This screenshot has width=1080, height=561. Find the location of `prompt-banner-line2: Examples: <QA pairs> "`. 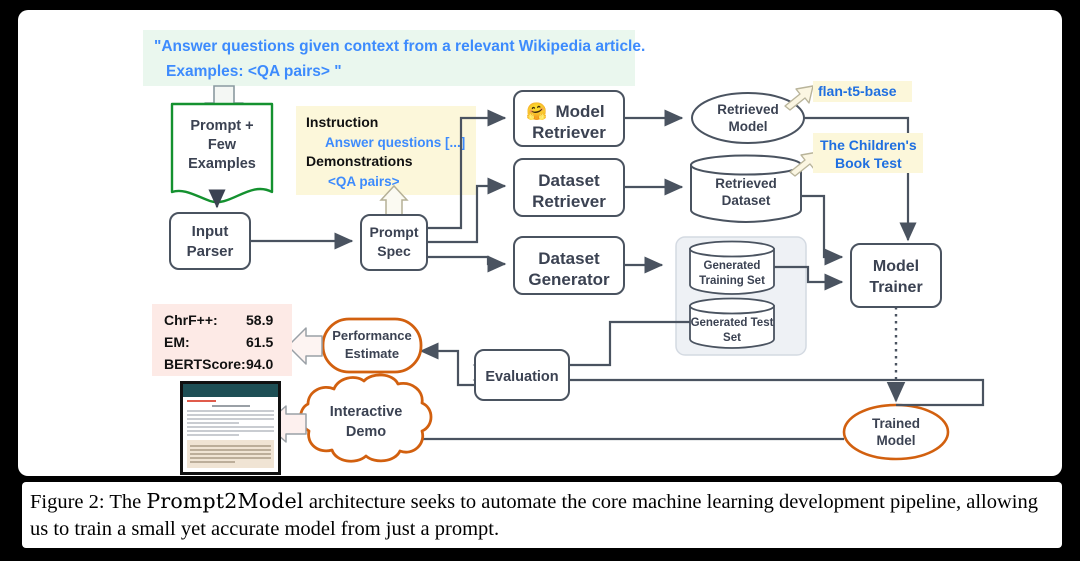

prompt-banner-line2: Examples: <QA pairs> " is located at coordinates (254, 71).